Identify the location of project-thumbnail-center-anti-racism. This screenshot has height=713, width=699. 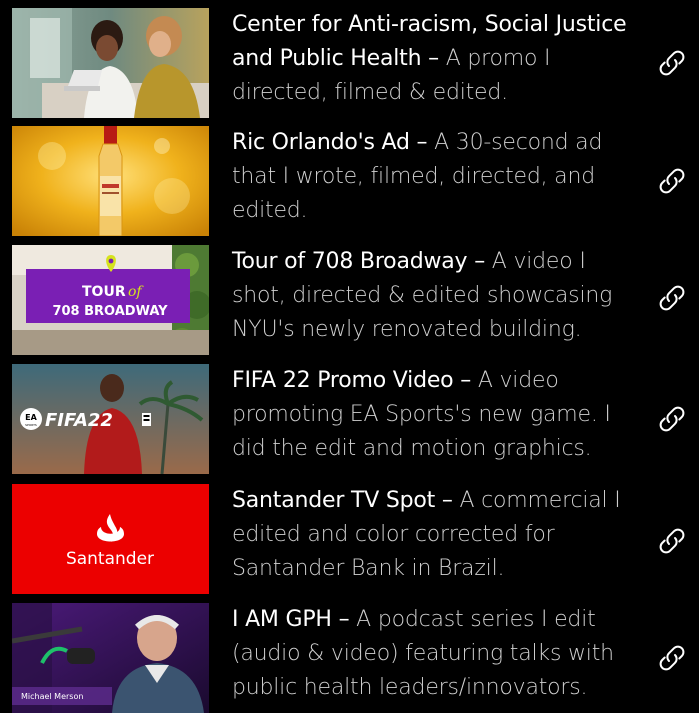
(110, 63).